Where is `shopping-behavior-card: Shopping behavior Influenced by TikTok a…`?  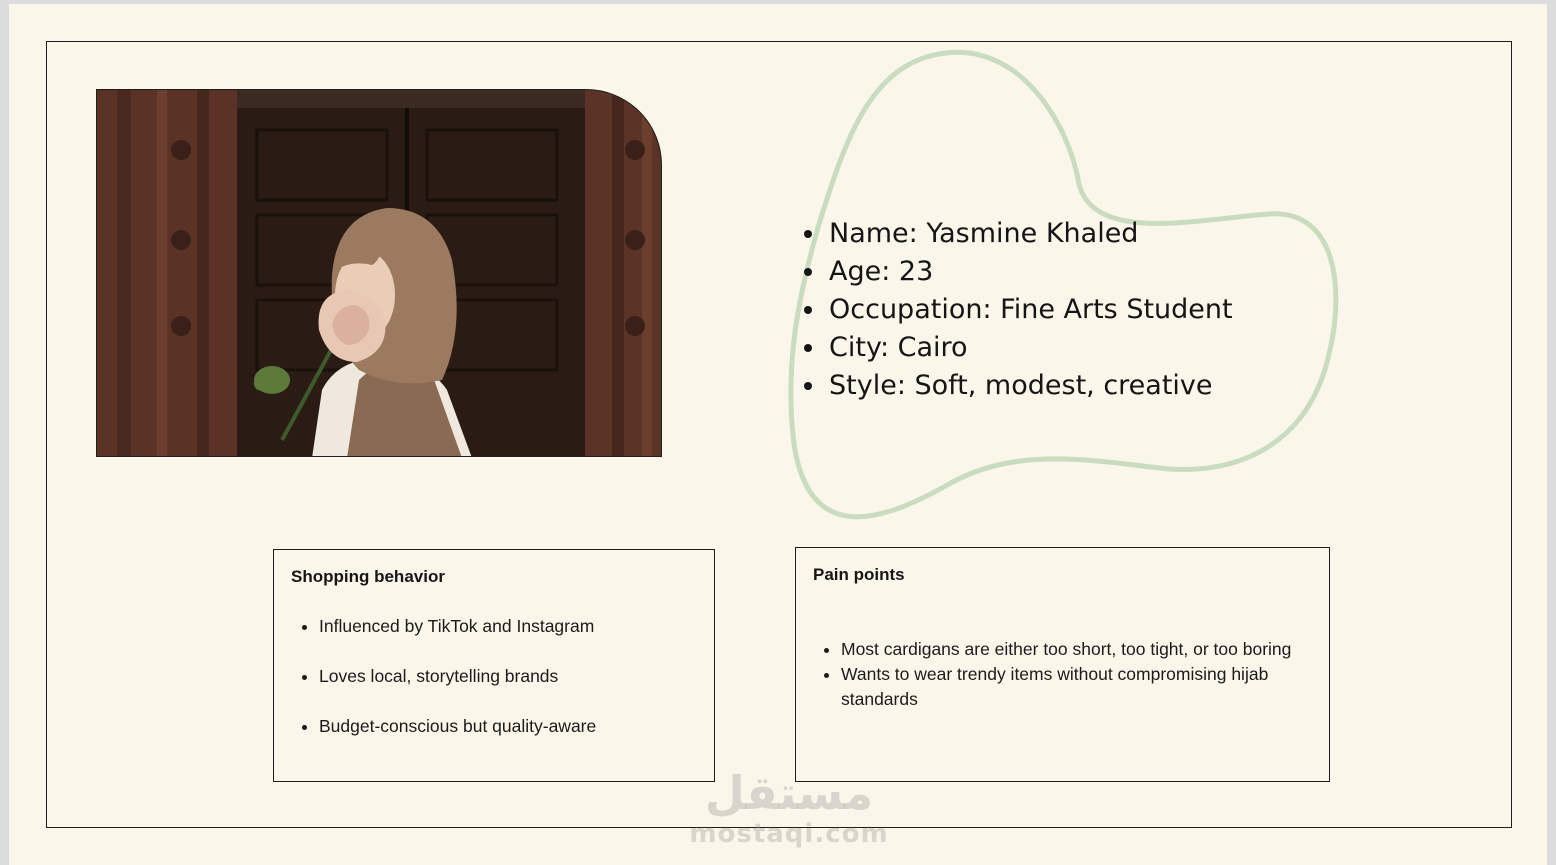
shopping-behavior-card: Shopping behavior Influenced by TikTok a… is located at coordinates (494, 665).